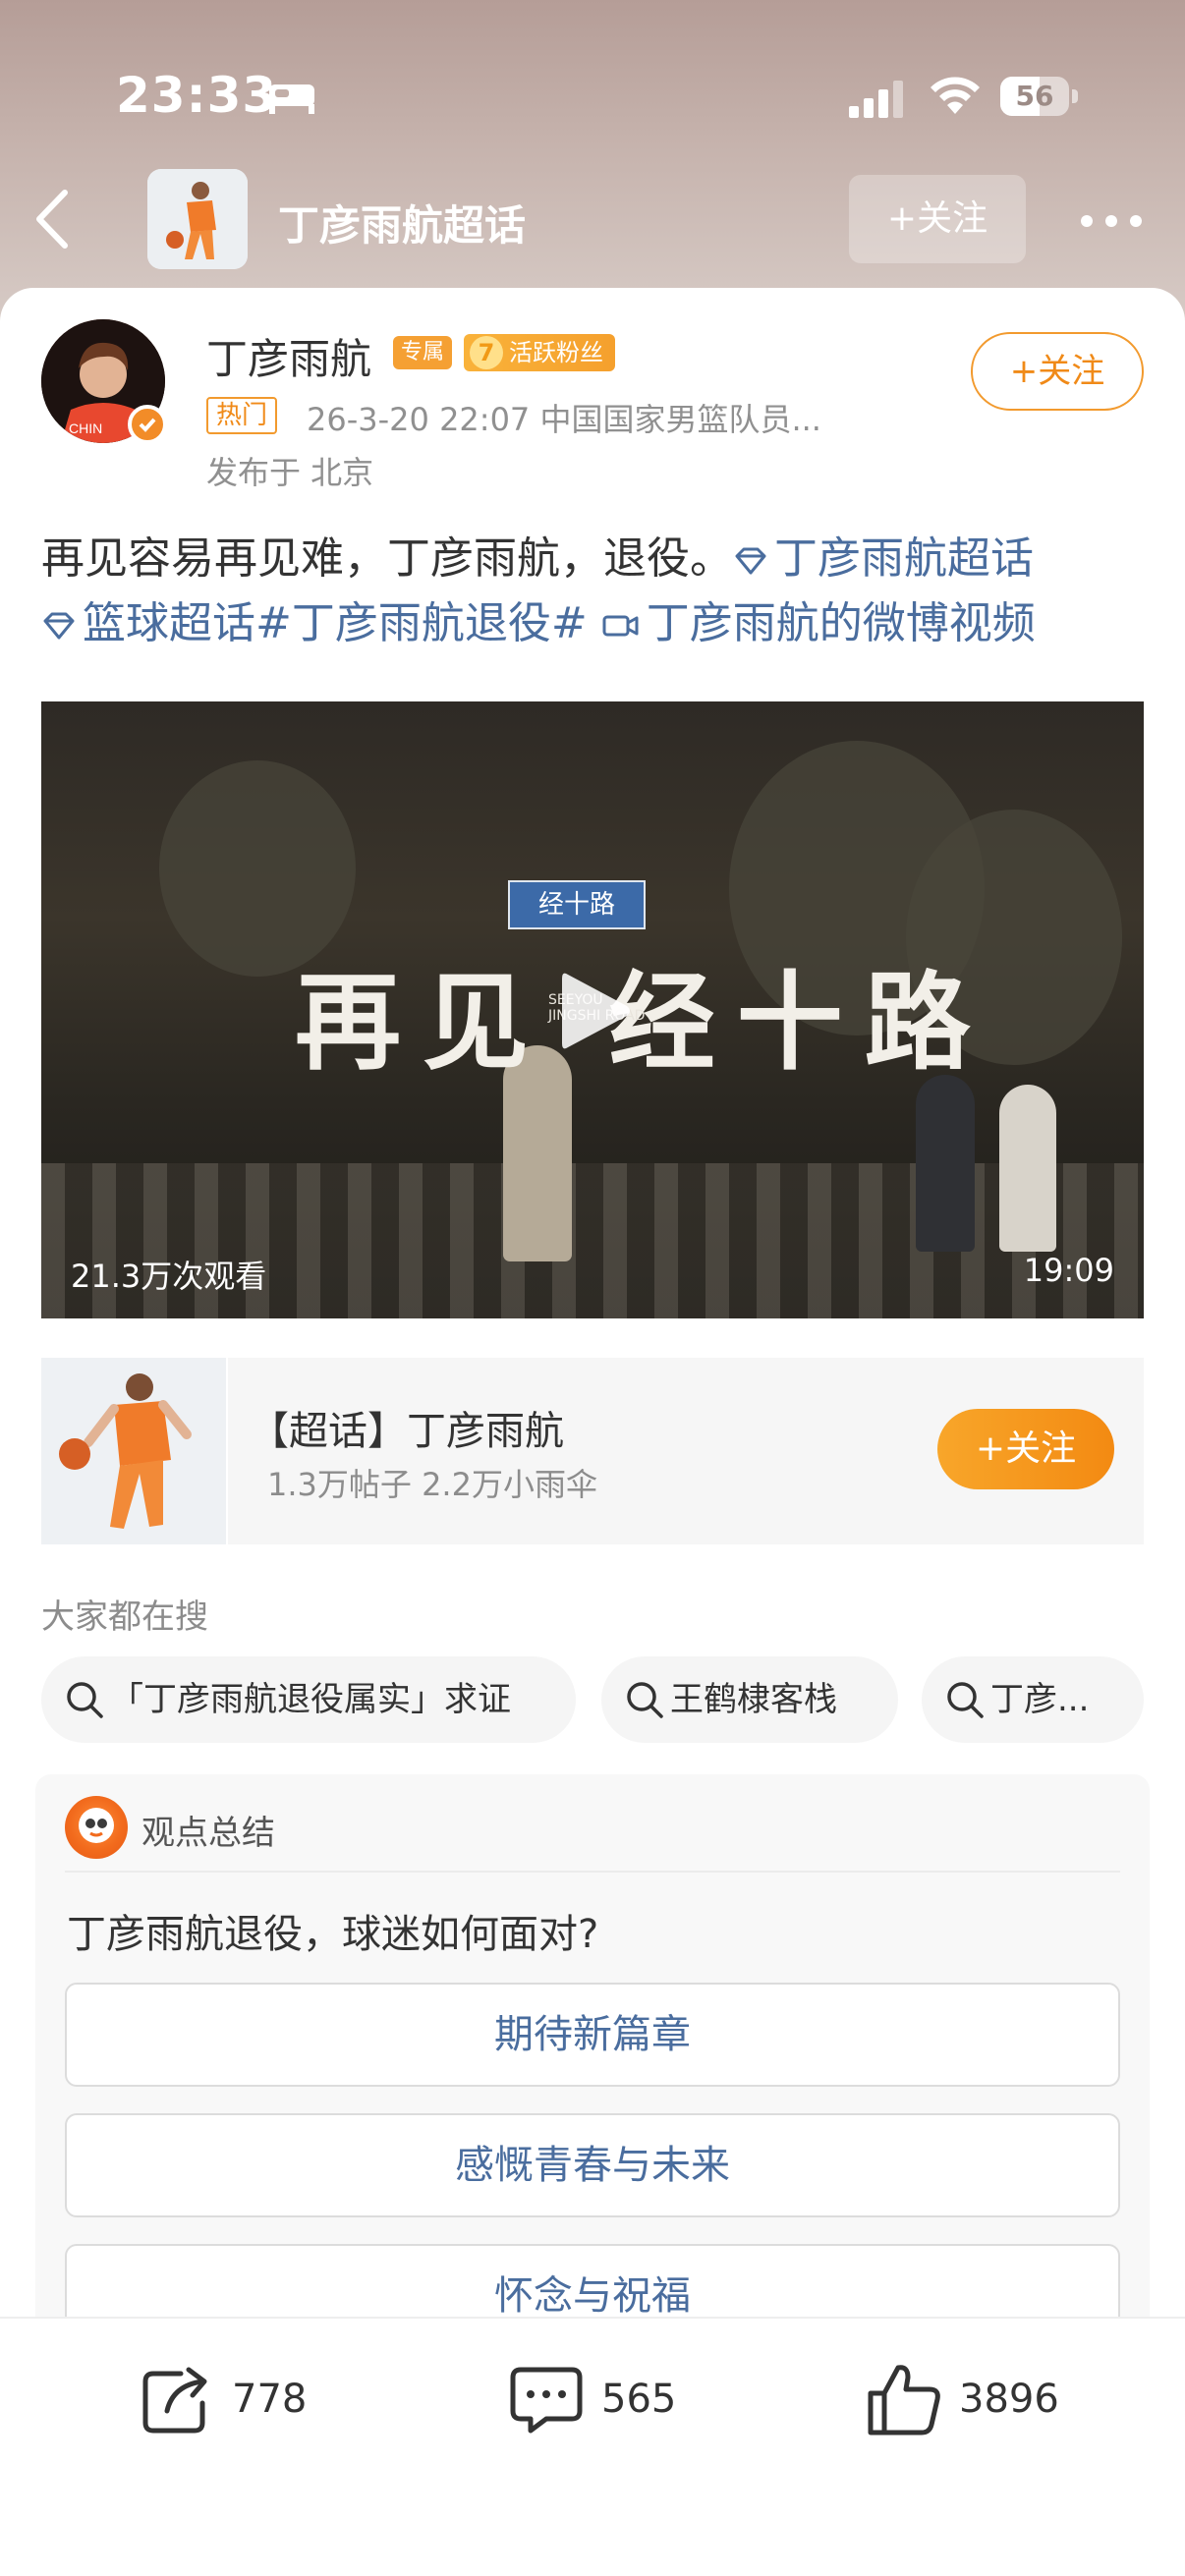 The height and width of the screenshot is (2576, 1185). Describe the element at coordinates (904, 2400) in the screenshot. I see `like-thumb-icon` at that location.